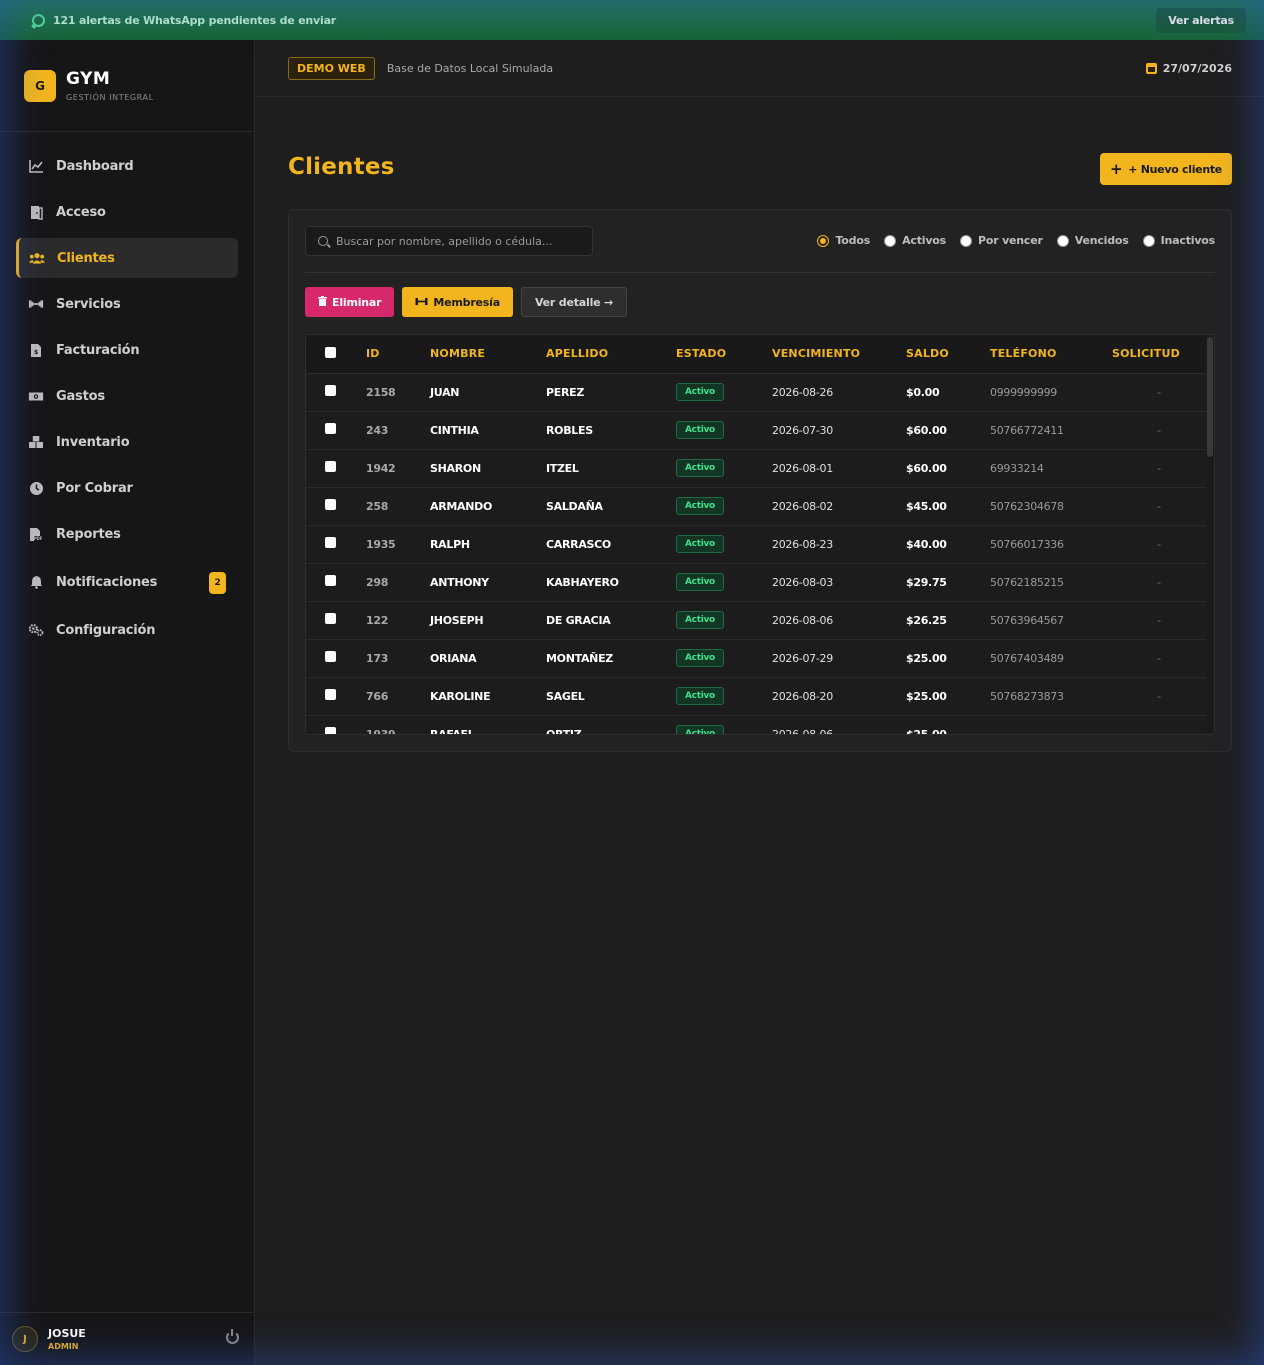 Image resolution: width=1264 pixels, height=1365 pixels. I want to click on filter-label: Todos, so click(853, 240).